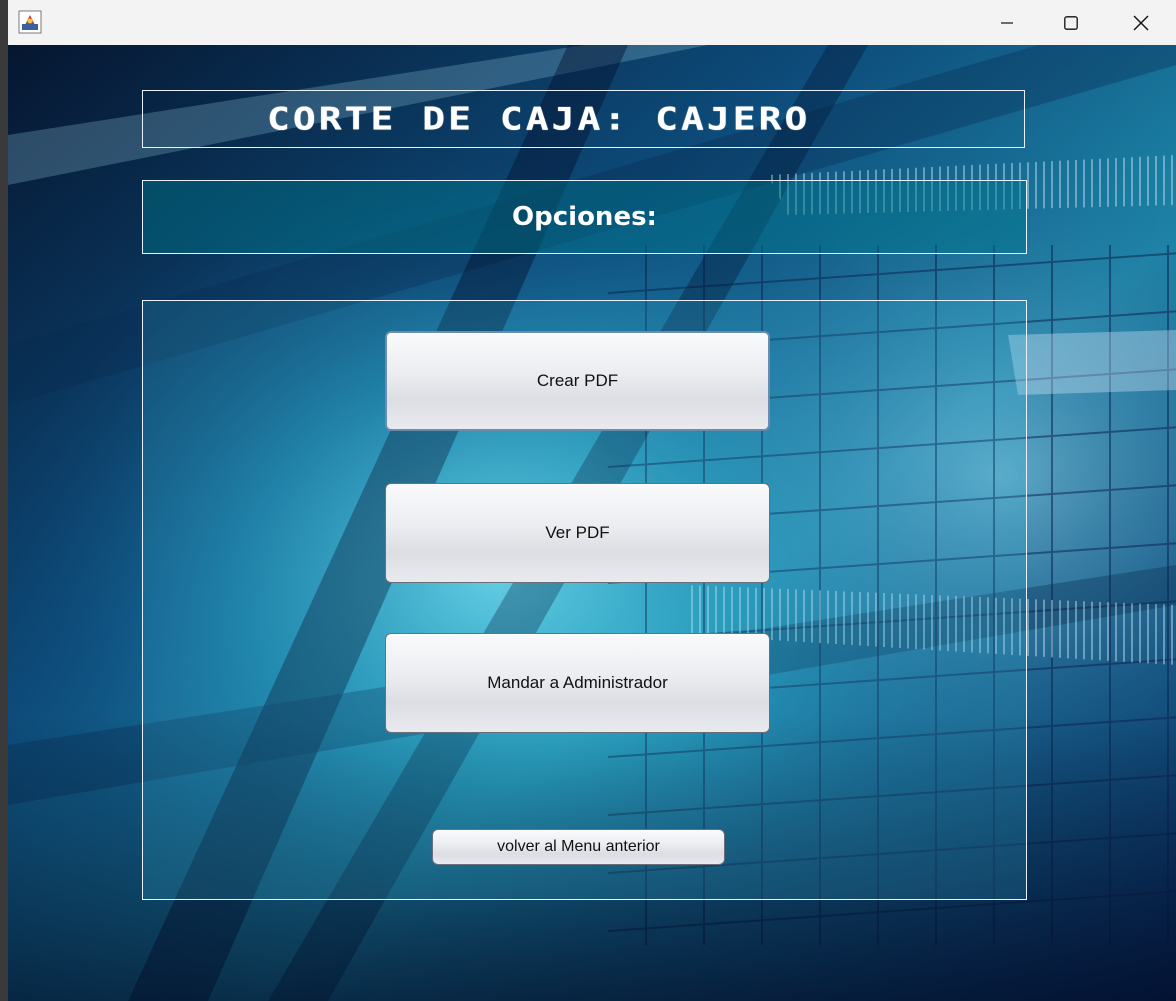 The width and height of the screenshot is (1176, 1001). What do you see at coordinates (539, 119) in the screenshot?
I see `page-title: CORTE DE CAJA: CAJERO` at bounding box center [539, 119].